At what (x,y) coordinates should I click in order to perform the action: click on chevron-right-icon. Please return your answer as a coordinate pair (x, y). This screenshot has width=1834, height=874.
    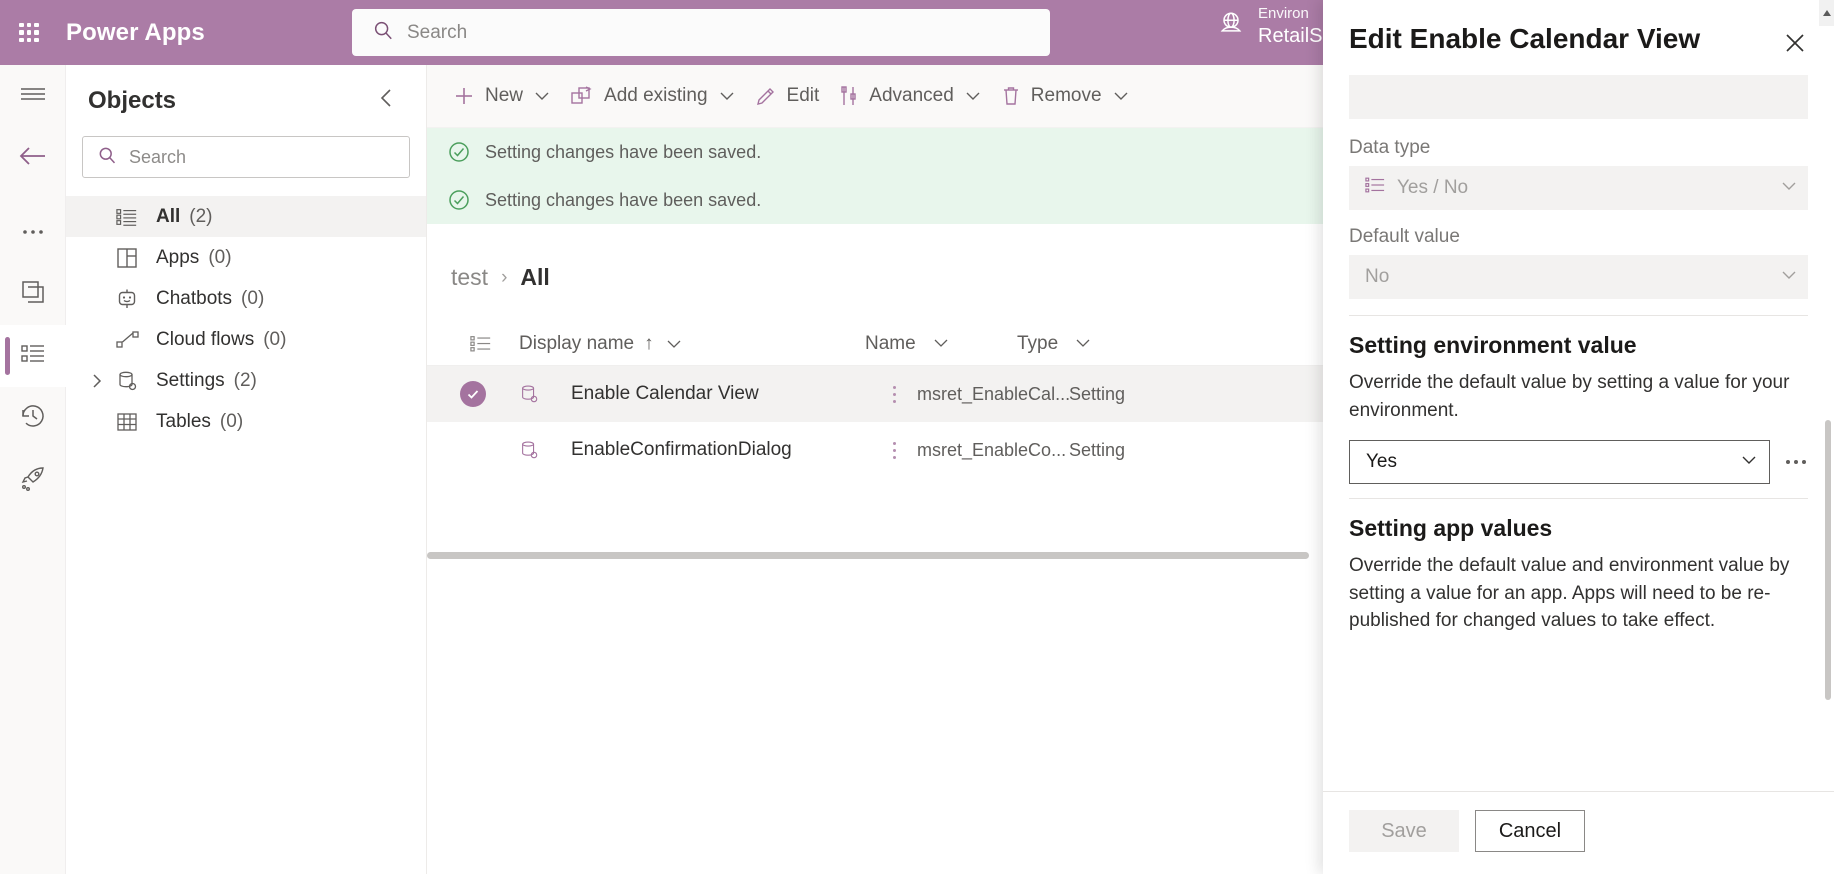
    Looking at the image, I should click on (103, 381).